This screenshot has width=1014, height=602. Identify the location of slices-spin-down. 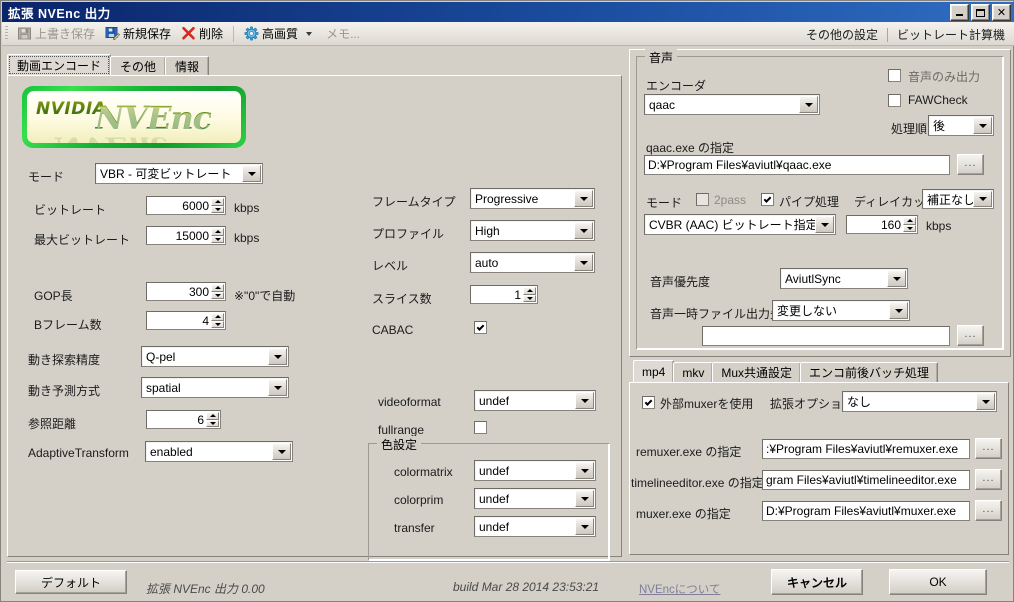
(529, 298).